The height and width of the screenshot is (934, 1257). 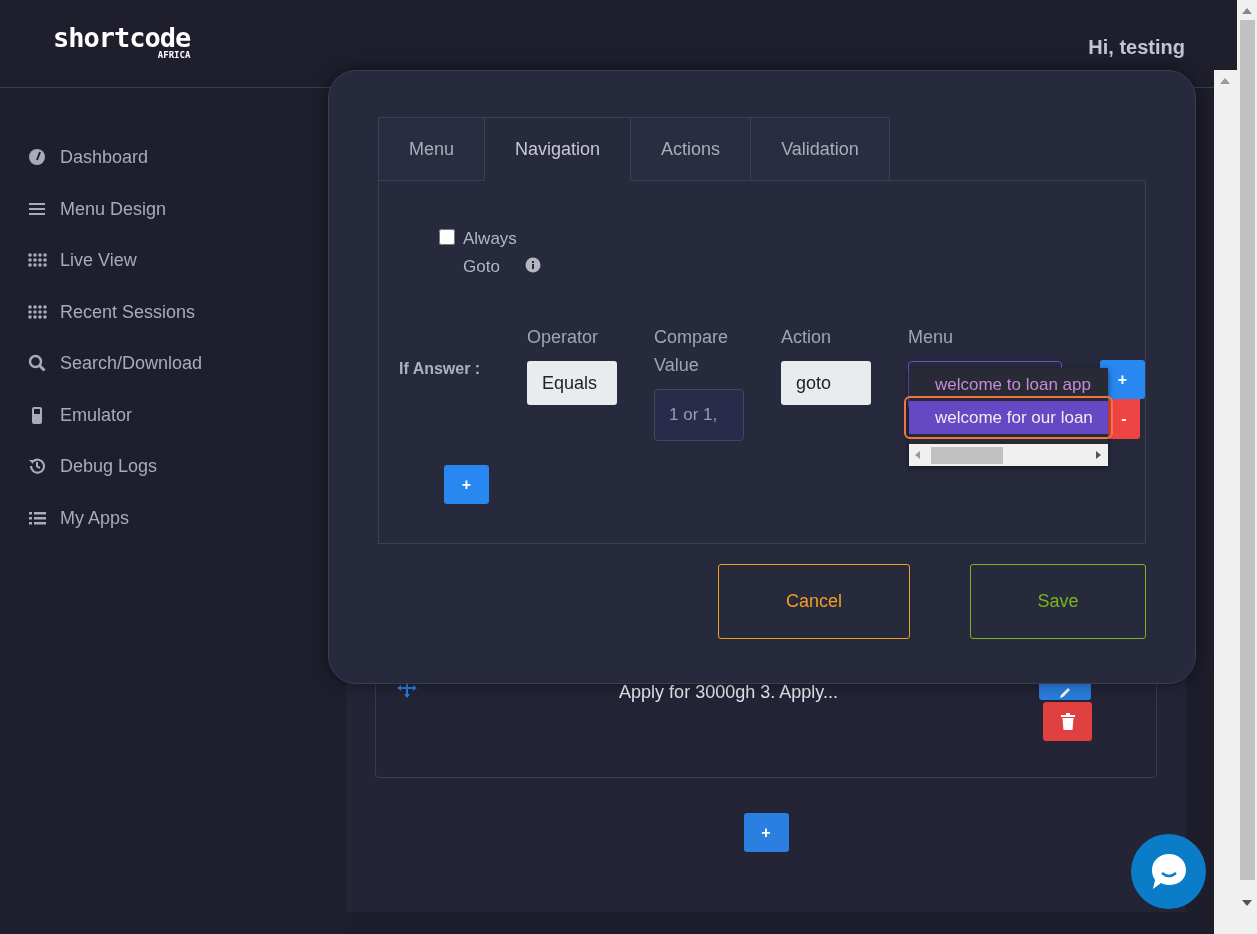 What do you see at coordinates (814, 601) in the screenshot?
I see `cancel-button: Cancel` at bounding box center [814, 601].